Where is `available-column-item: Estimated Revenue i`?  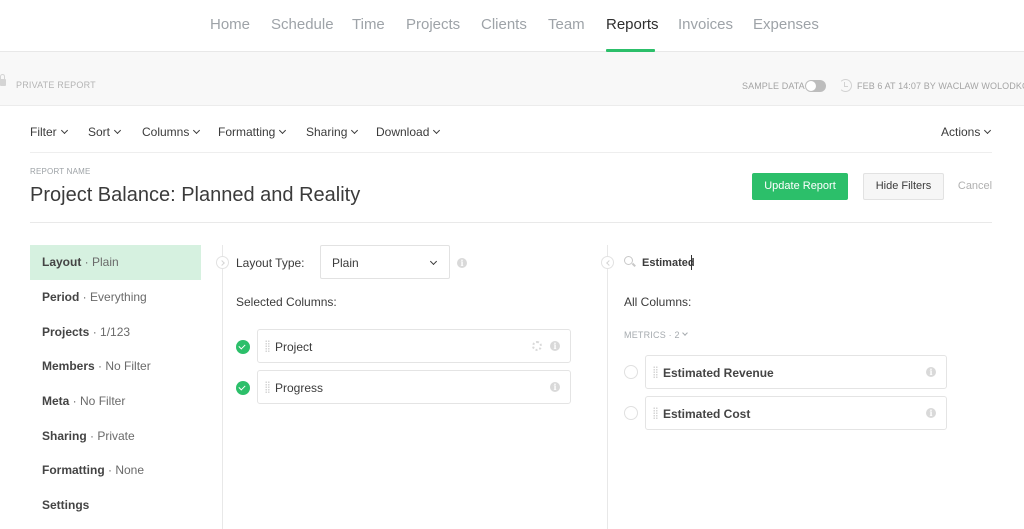
available-column-item: Estimated Revenue i is located at coordinates (796, 372).